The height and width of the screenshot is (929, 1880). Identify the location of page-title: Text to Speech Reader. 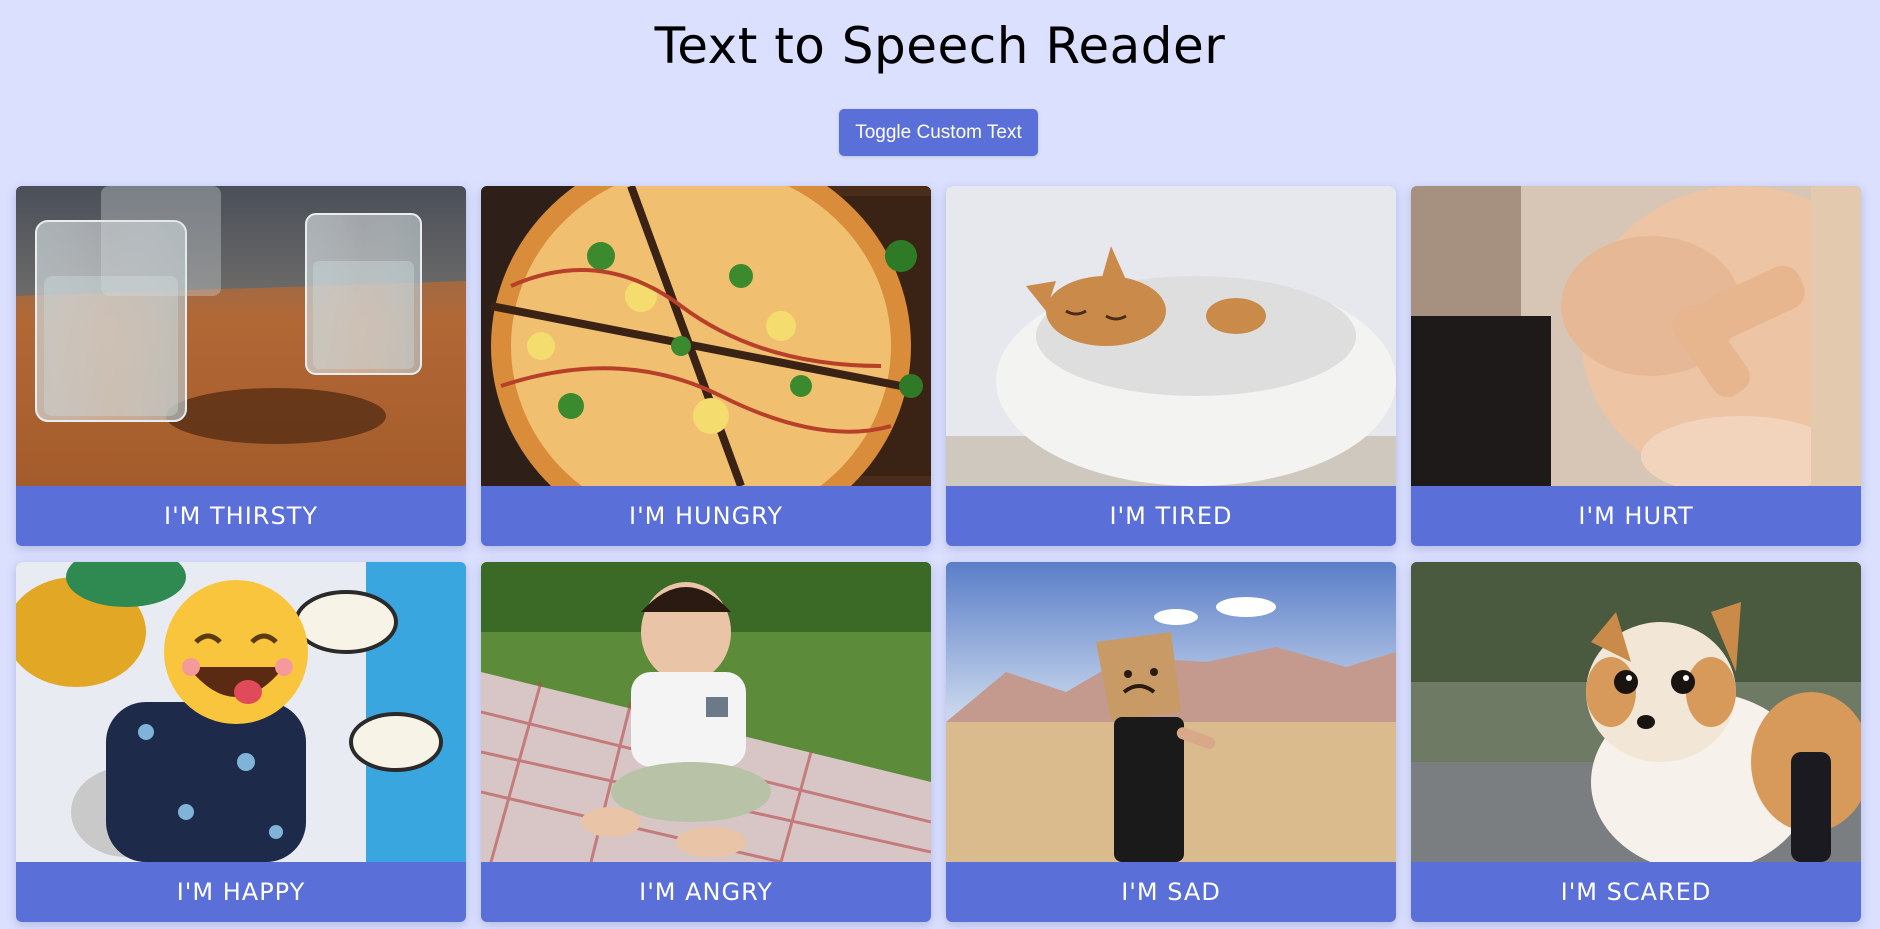
(940, 46).